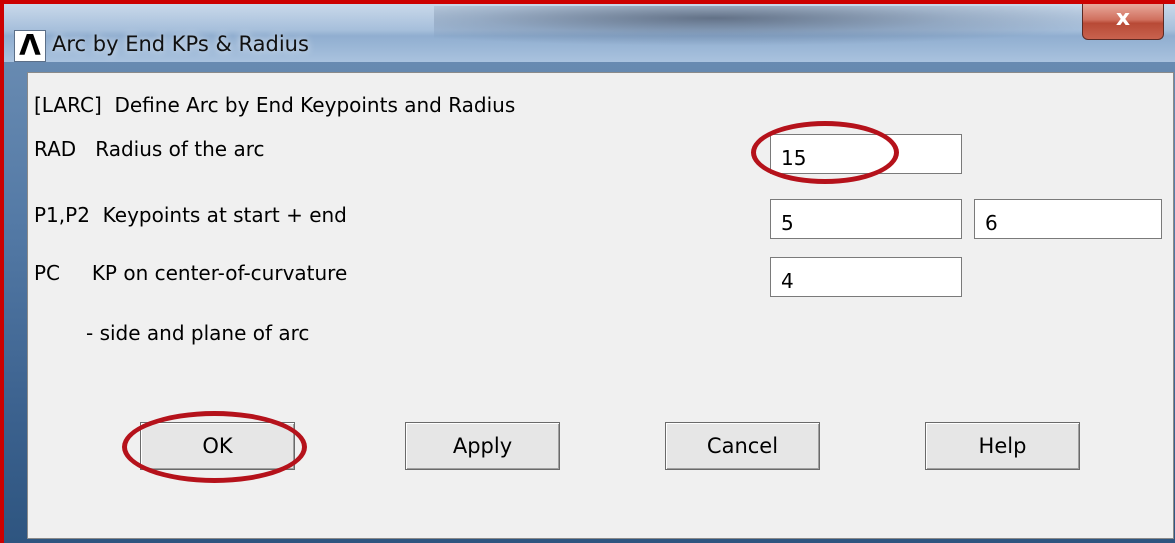 The width and height of the screenshot is (1175, 543). I want to click on cancel-button: Cancel, so click(742, 446).